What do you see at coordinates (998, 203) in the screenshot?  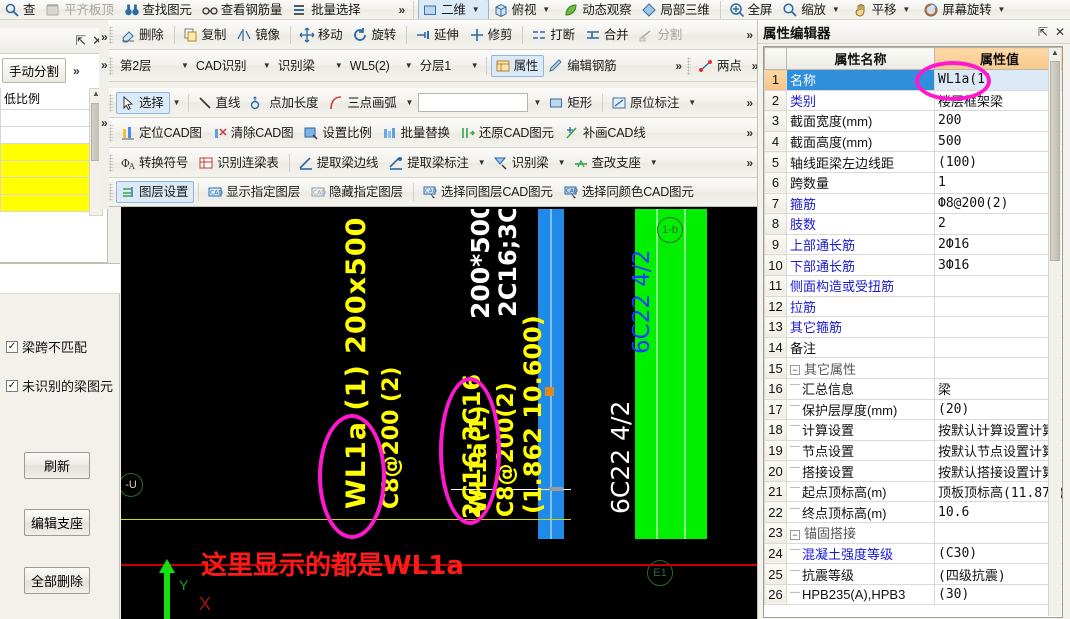 I see `property-value-cell: Ф8@200(2)` at bounding box center [998, 203].